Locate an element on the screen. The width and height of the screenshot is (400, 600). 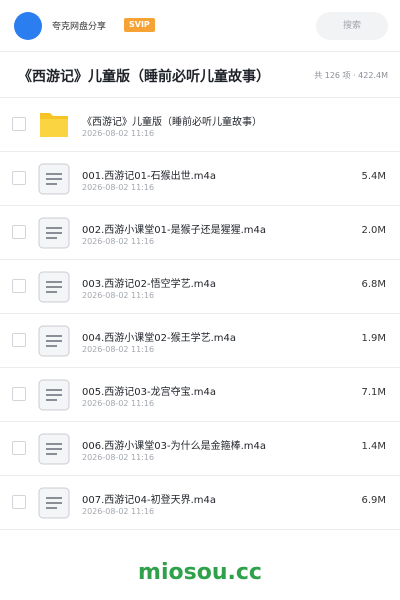
folder-meta: 共 126 项 · 422.4M is located at coordinates (351, 75).